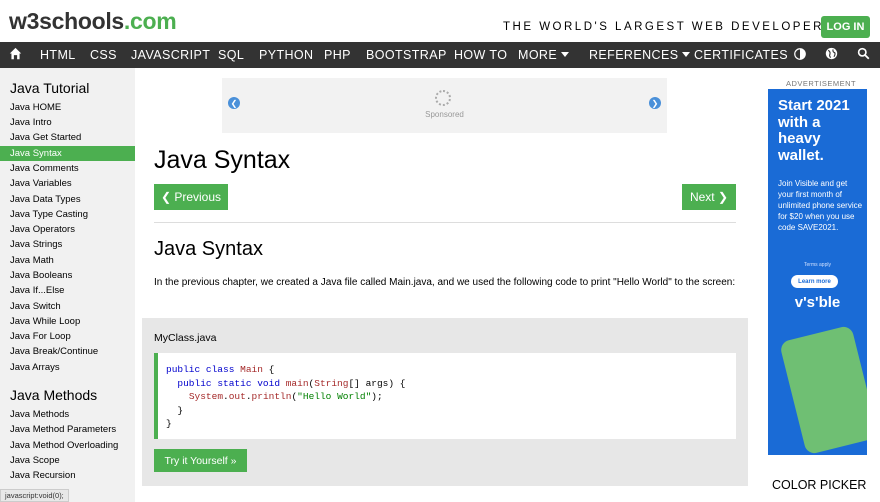  What do you see at coordinates (67, 336) in the screenshot?
I see `sidebar-item: Java For Loop` at bounding box center [67, 336].